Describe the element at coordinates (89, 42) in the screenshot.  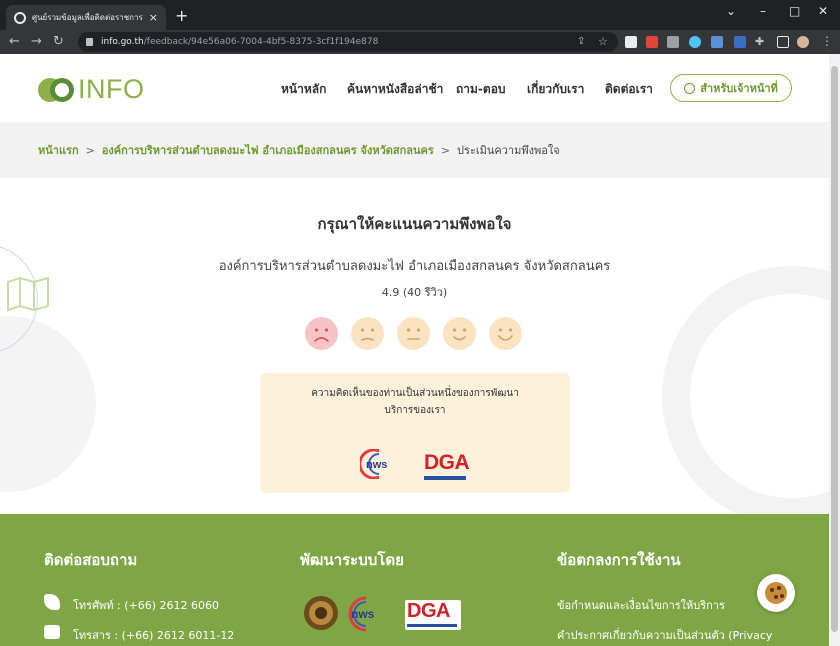
I see `lock-icon` at that location.